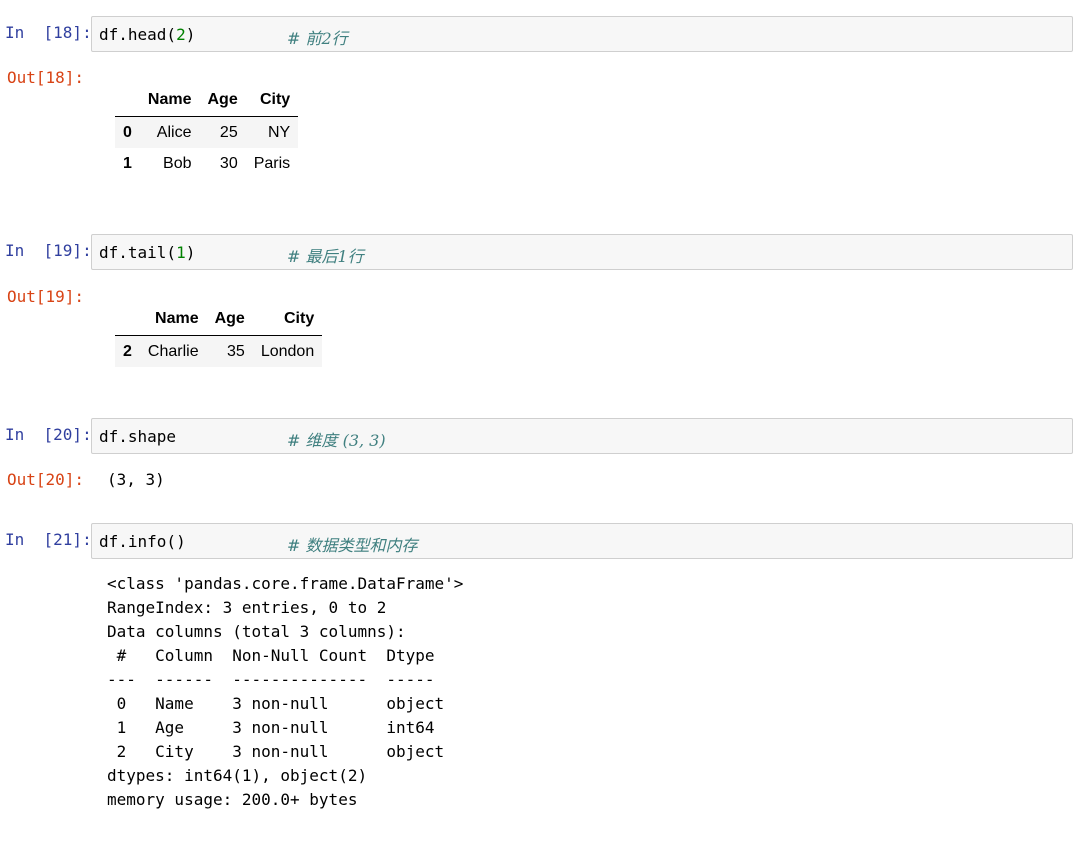  I want to click on output-prompt: Out[20]:, so click(46, 479).